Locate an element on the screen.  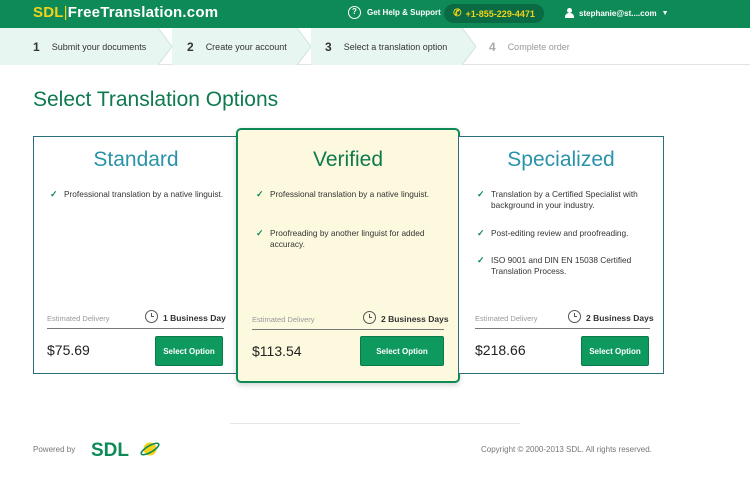
card-title: Verified is located at coordinates (348, 159).